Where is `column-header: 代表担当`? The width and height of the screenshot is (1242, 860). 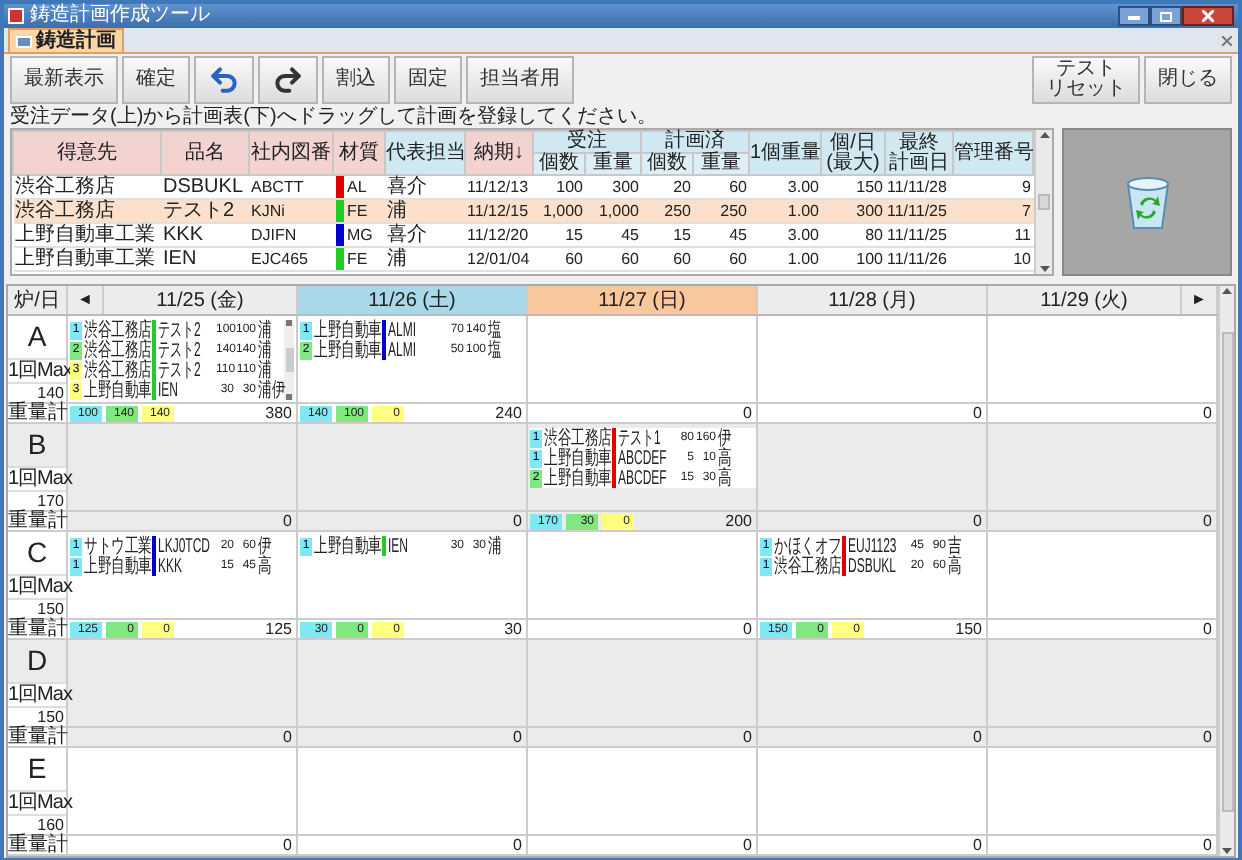
column-header: 代表担当 is located at coordinates (425, 153).